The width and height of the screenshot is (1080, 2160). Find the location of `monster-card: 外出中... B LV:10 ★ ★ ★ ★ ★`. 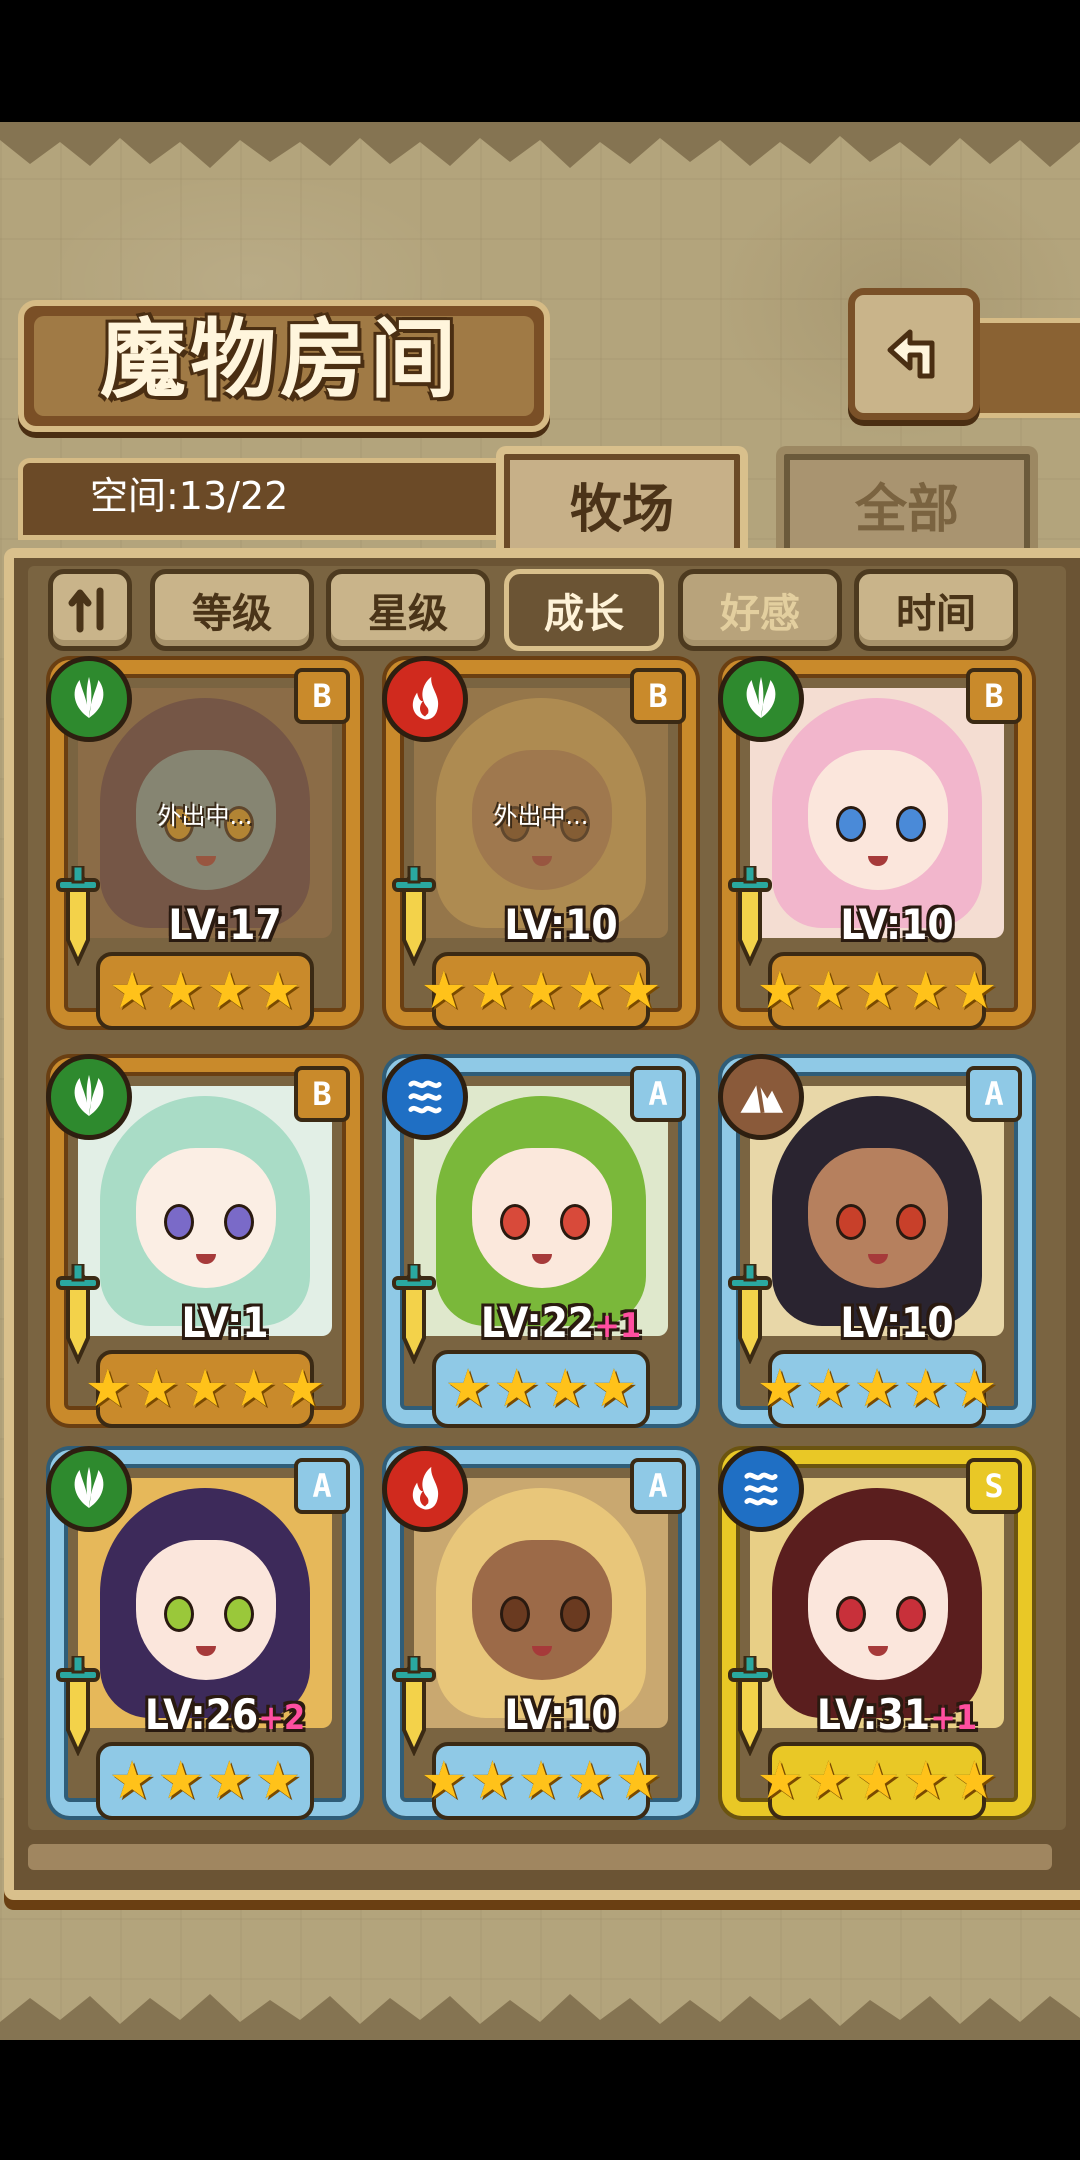

monster-card: 外出中... B LV:10 ★ ★ ★ ★ ★ is located at coordinates (539, 843).